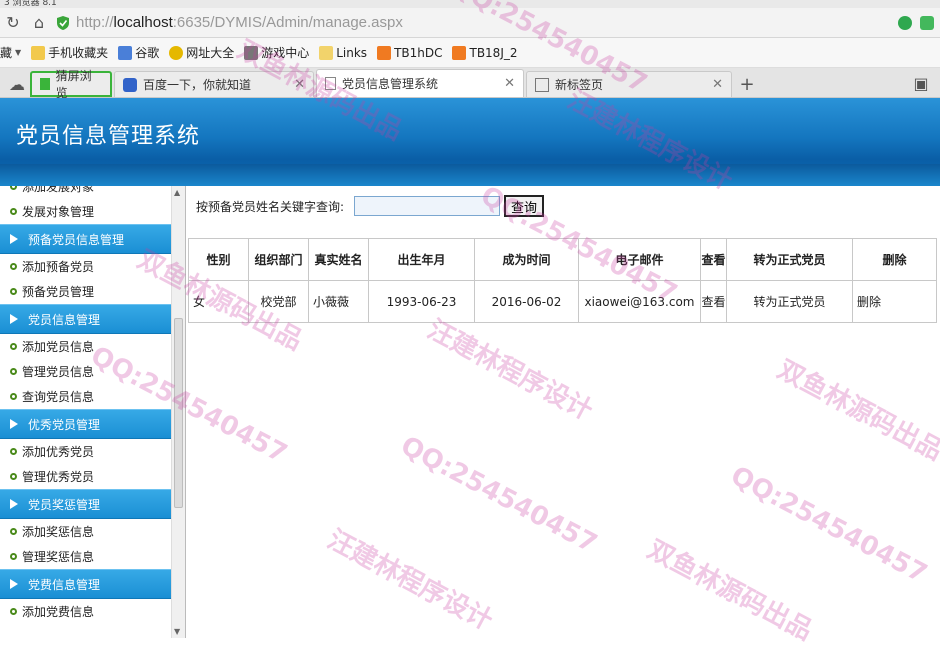  What do you see at coordinates (58, 267) in the screenshot?
I see `sidebar-item-label: 添加预备党员` at bounding box center [58, 267].